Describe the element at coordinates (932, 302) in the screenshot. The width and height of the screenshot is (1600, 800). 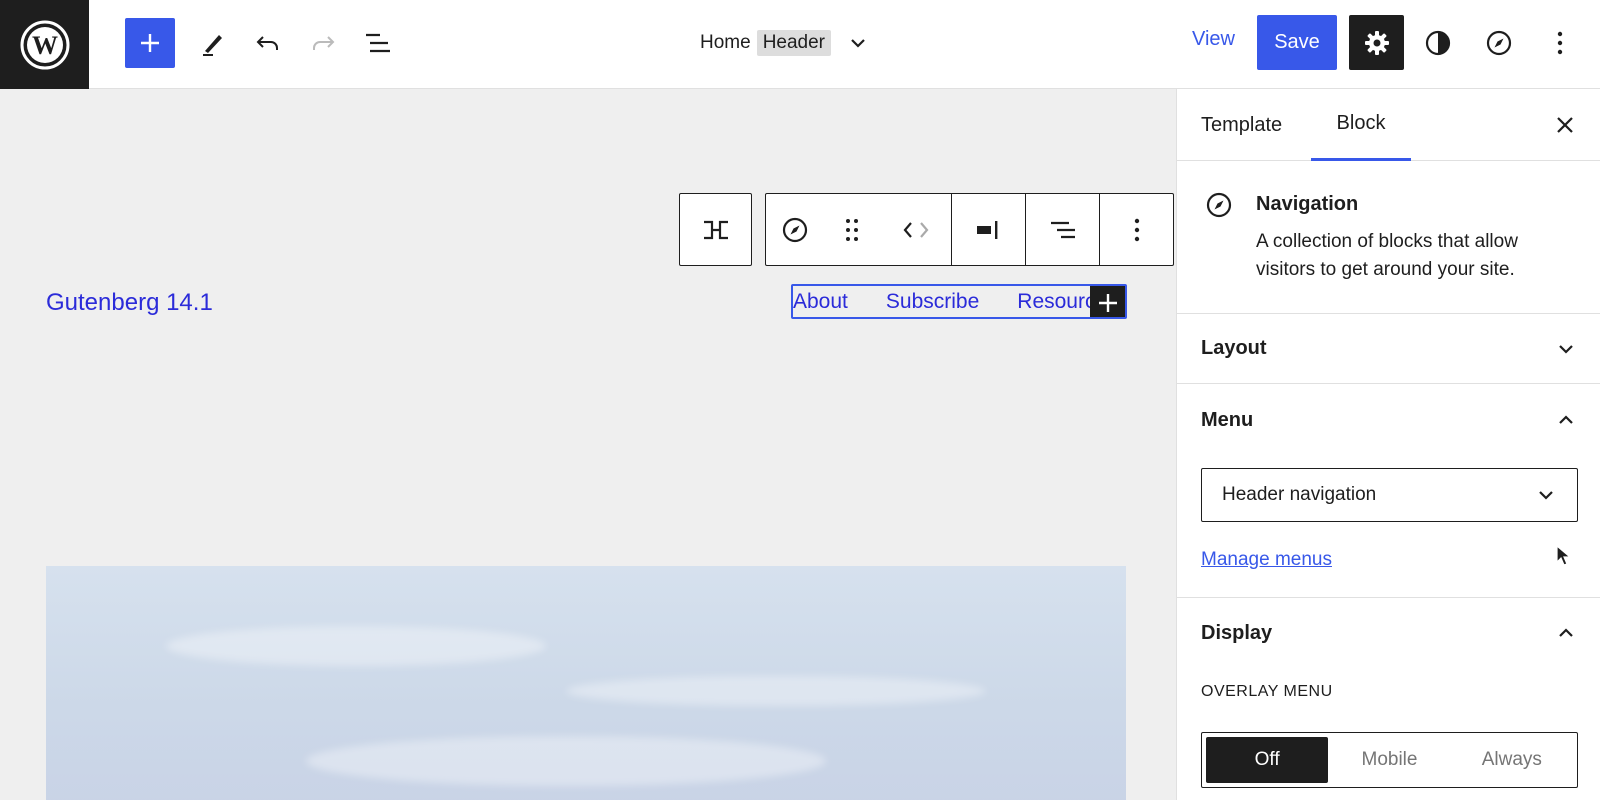
I see `nav-item-subscribe: Subscribe` at that location.